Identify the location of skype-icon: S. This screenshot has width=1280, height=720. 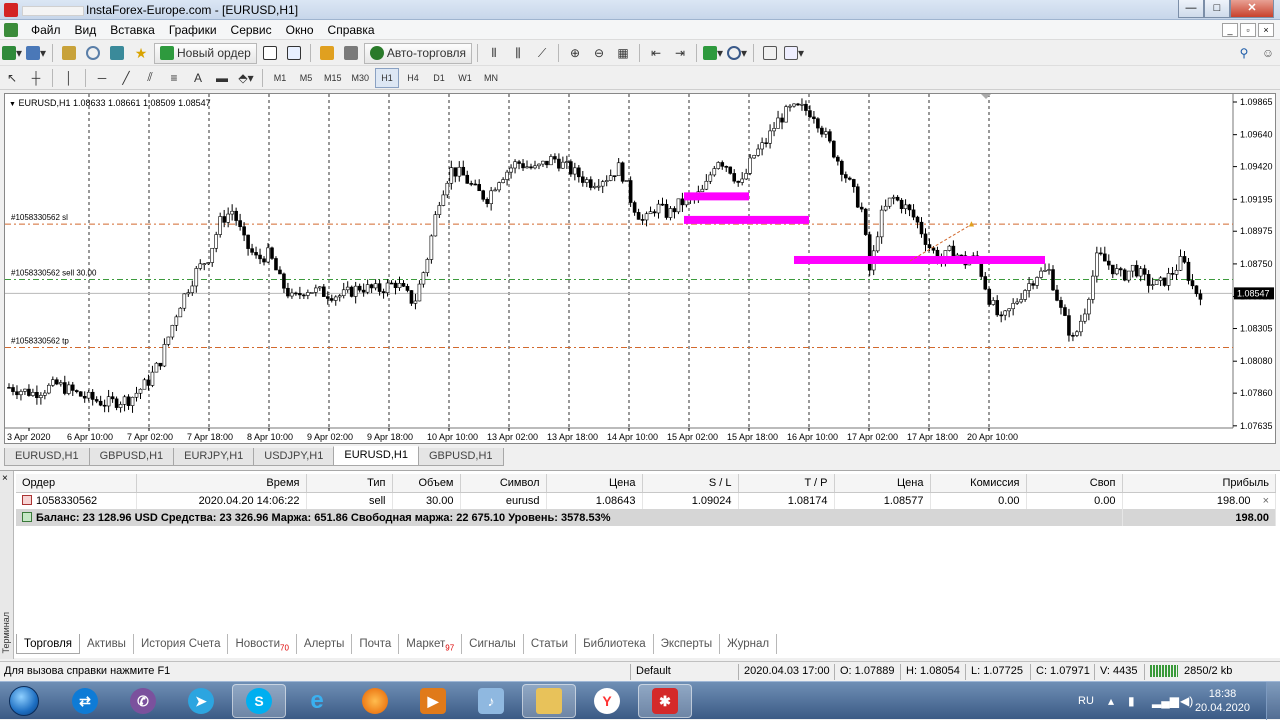
(259, 701).